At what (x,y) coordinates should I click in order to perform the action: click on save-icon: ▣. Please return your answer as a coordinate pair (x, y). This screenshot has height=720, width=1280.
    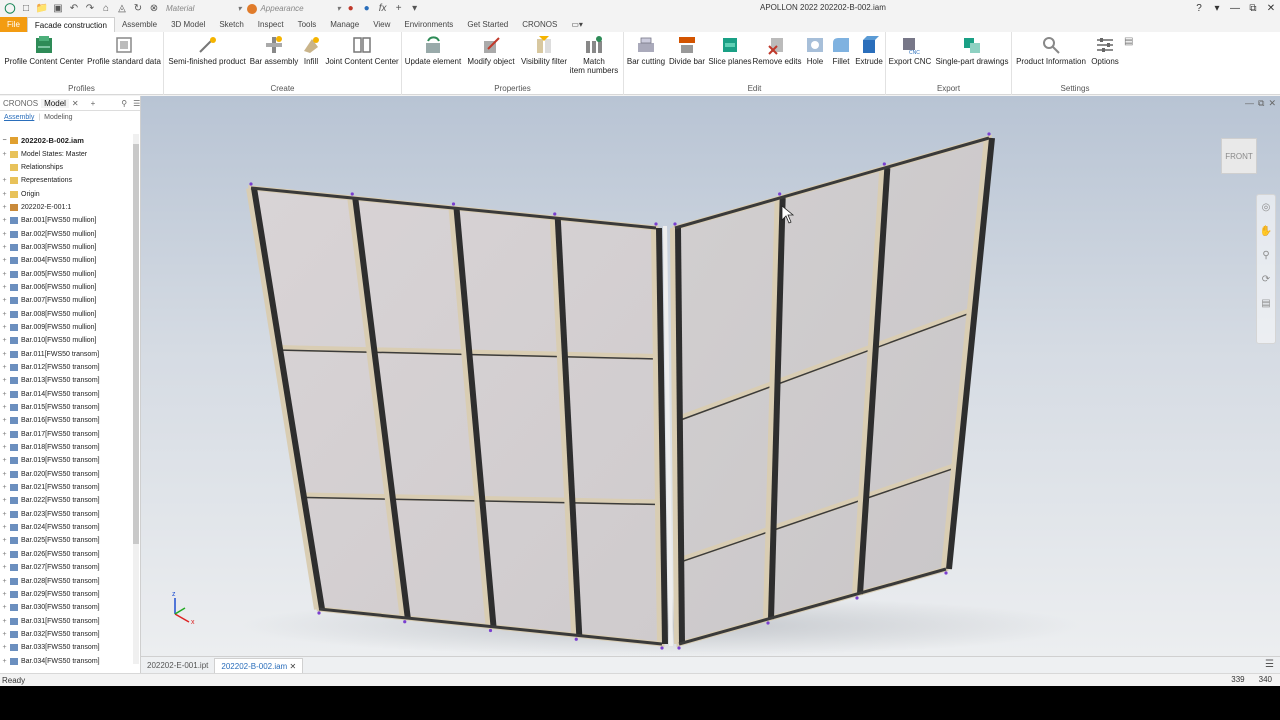
    Looking at the image, I should click on (58, 9).